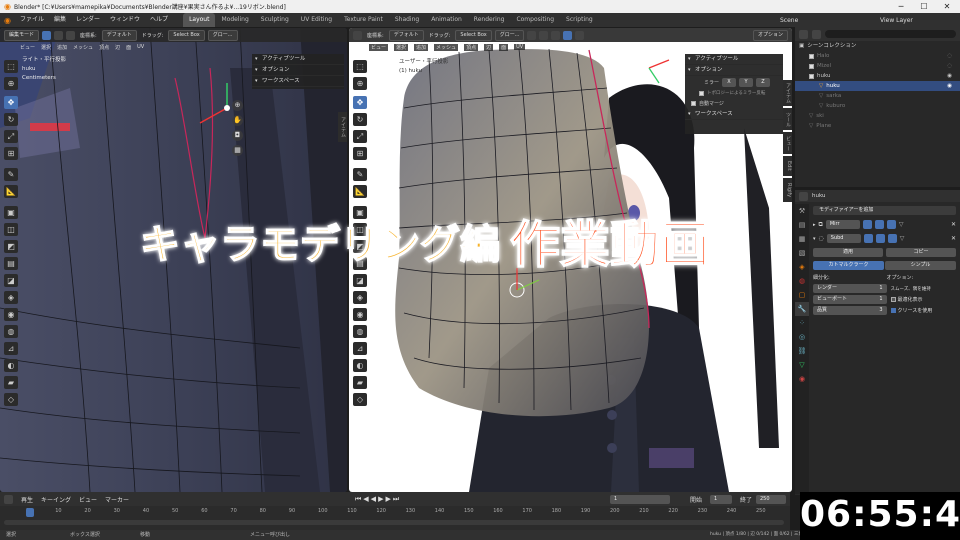  What do you see at coordinates (877, 76) in the screenshot?
I see `outliner-item-huku-collection: huku ◉` at bounding box center [877, 76].